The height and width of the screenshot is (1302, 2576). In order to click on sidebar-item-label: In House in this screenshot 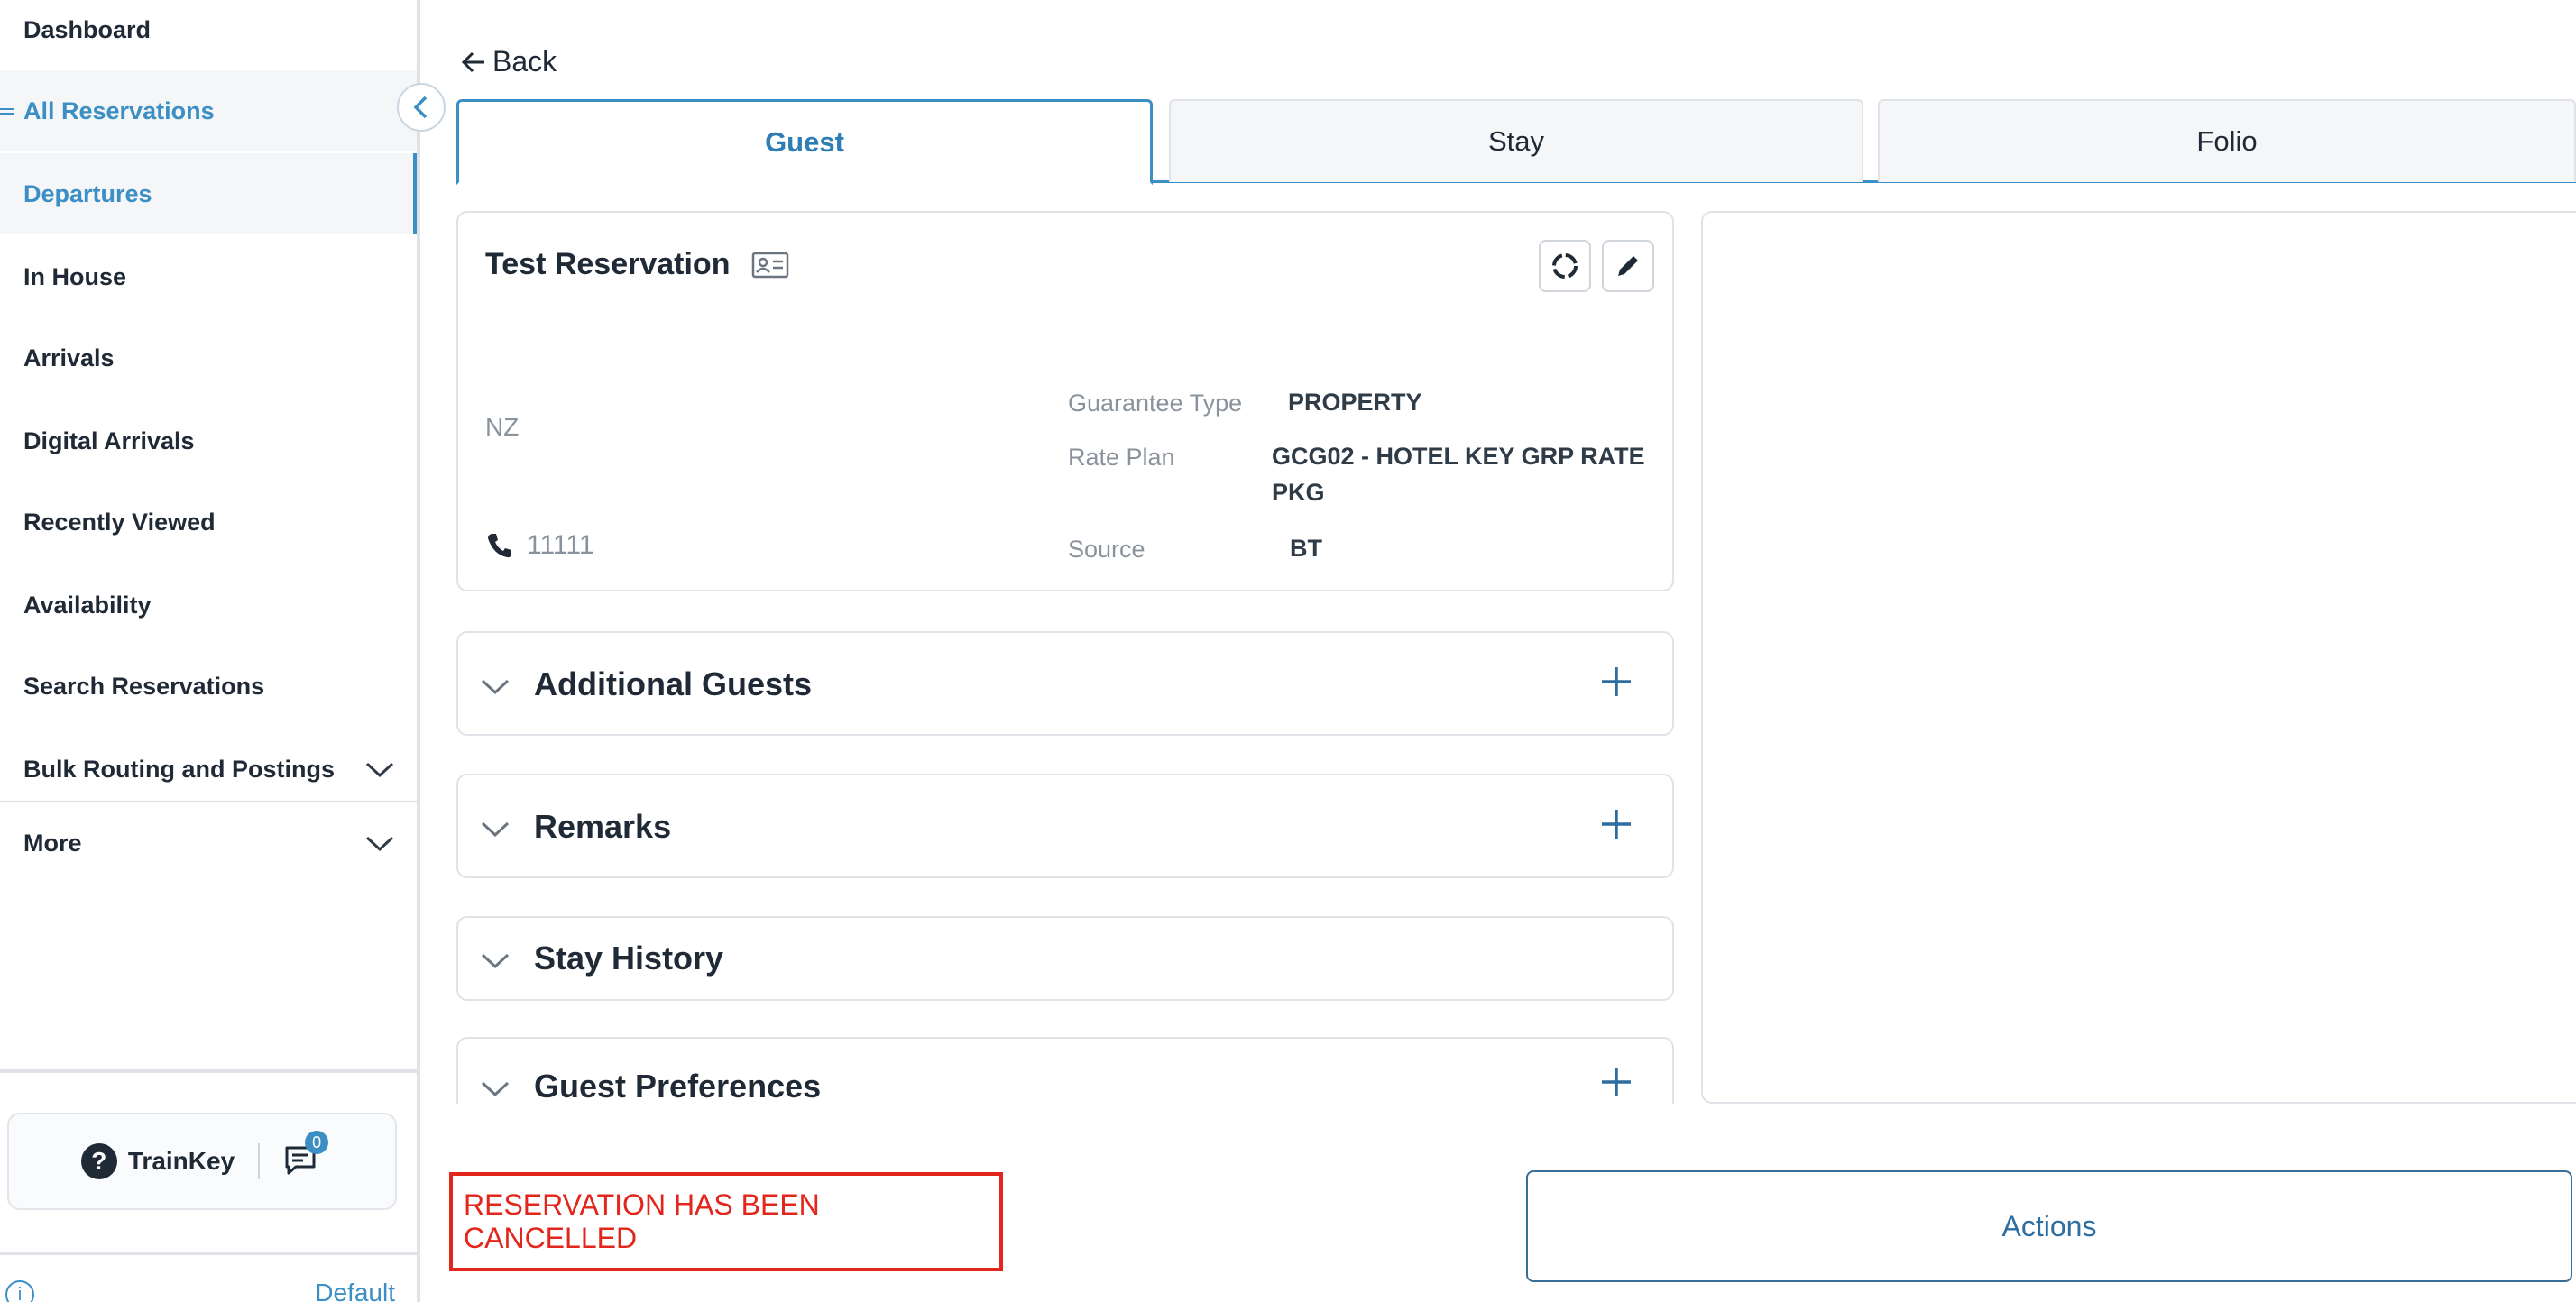, I will do `click(75, 276)`.